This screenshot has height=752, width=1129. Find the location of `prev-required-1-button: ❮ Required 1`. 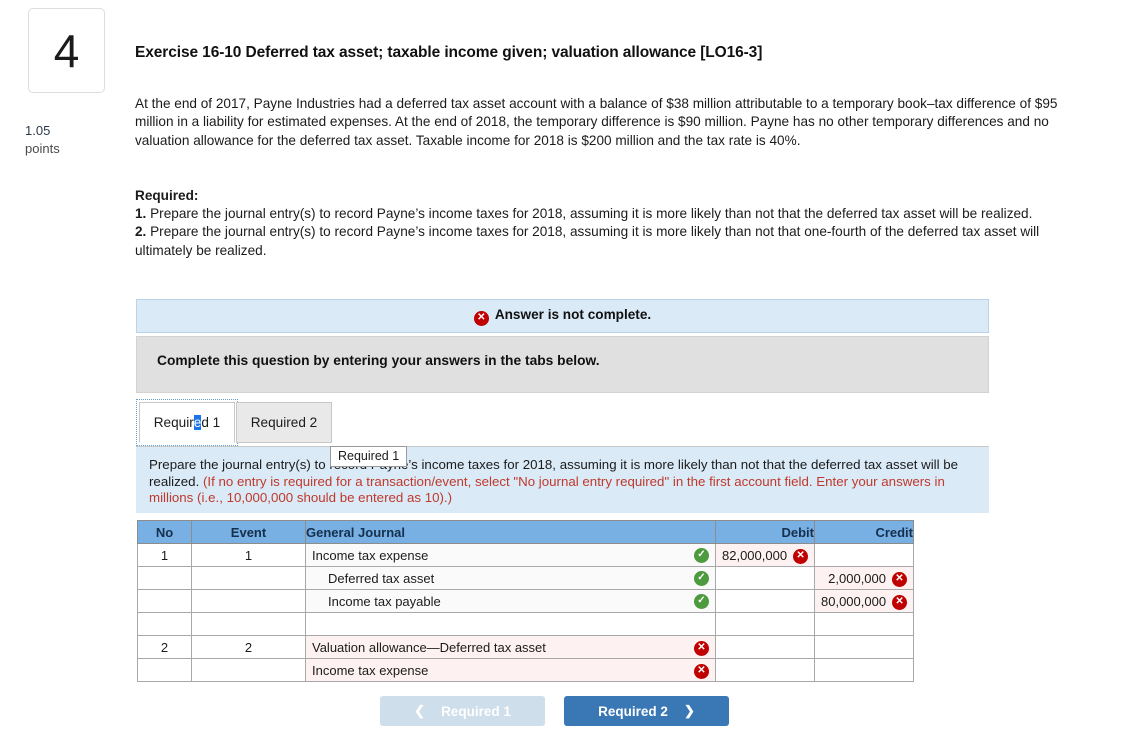

prev-required-1-button: ❮ Required 1 is located at coordinates (462, 711).